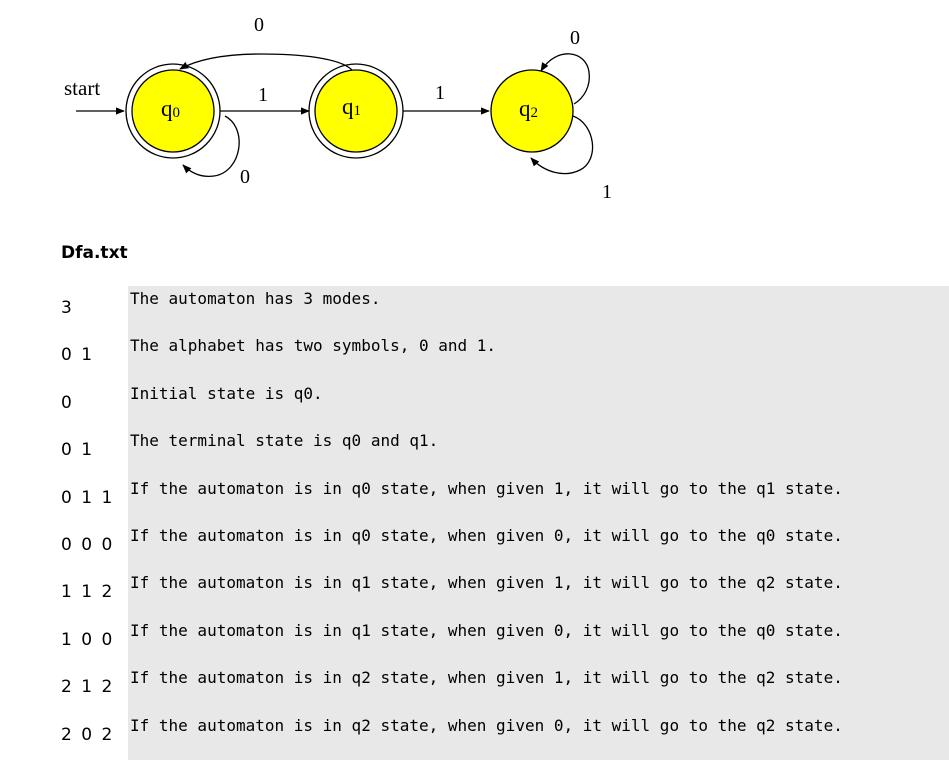 This screenshot has width=949, height=760. I want to click on file-row: 3 The automaton has 3 modes., so click(474, 310).